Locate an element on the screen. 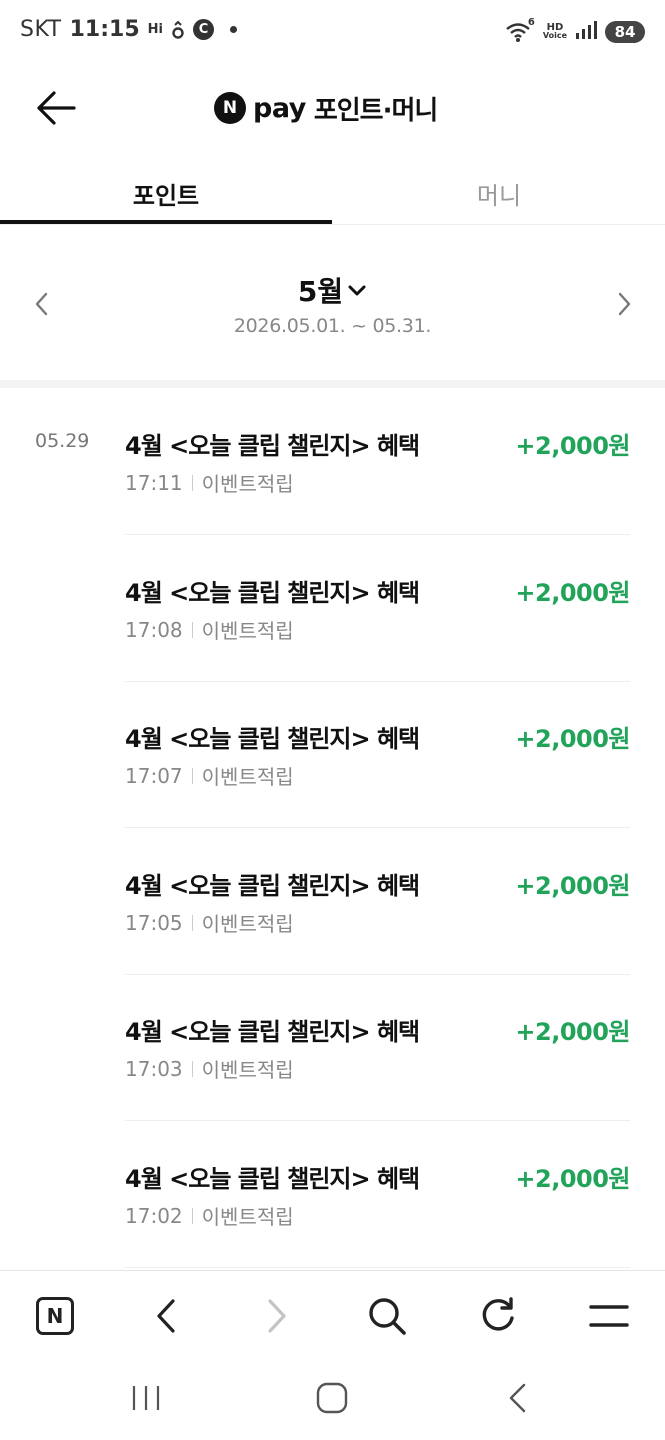 This screenshot has width=665, height=1440. item-time: 17:05 is located at coordinates (154, 922).